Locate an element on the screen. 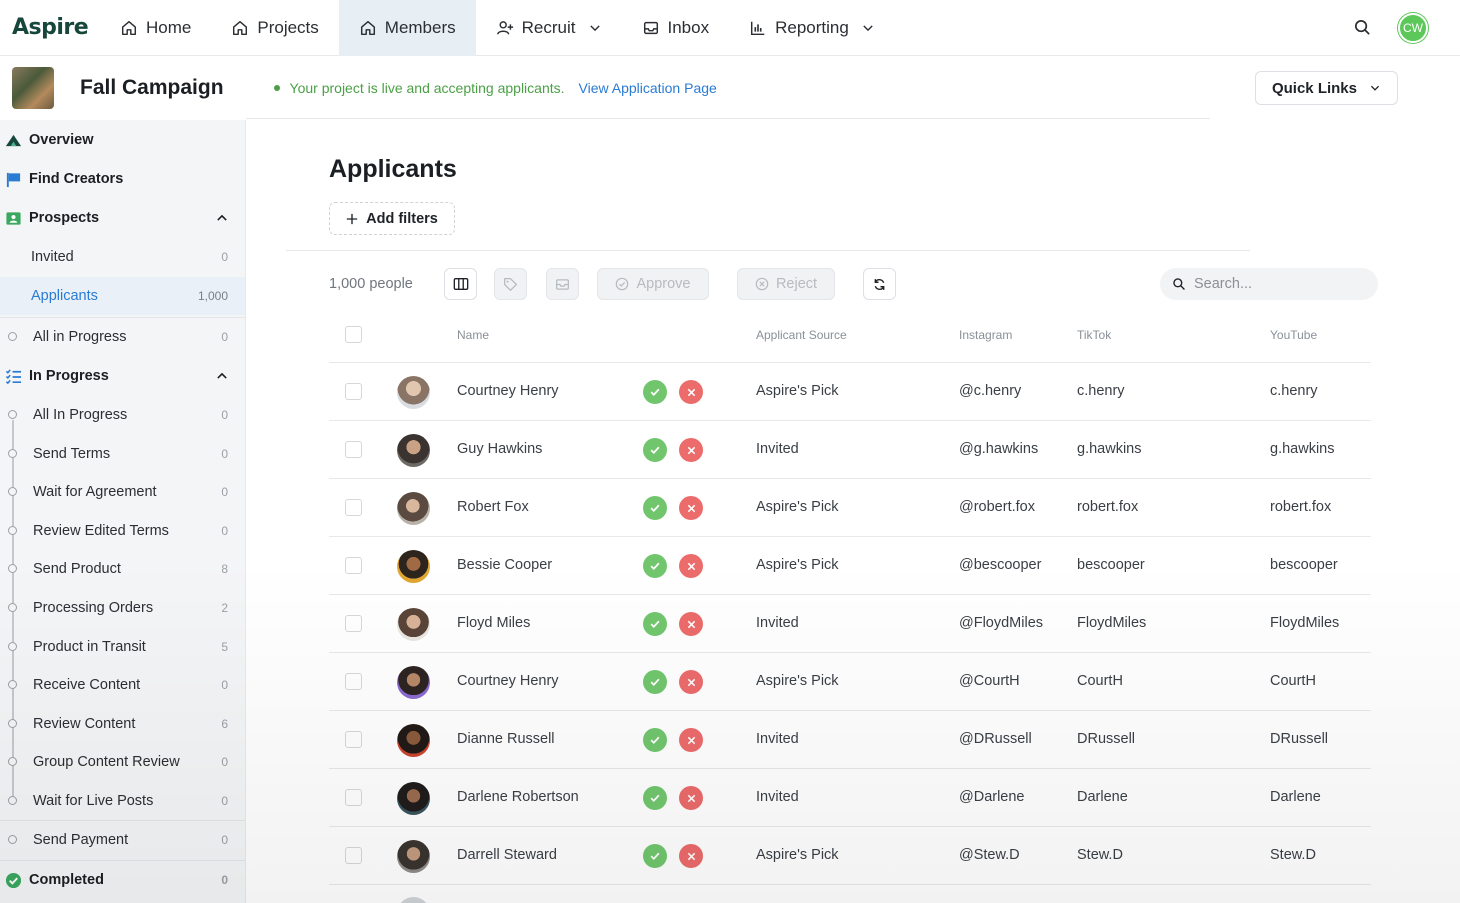 The image size is (1460, 903). cell-source: Invited is located at coordinates (777, 797).